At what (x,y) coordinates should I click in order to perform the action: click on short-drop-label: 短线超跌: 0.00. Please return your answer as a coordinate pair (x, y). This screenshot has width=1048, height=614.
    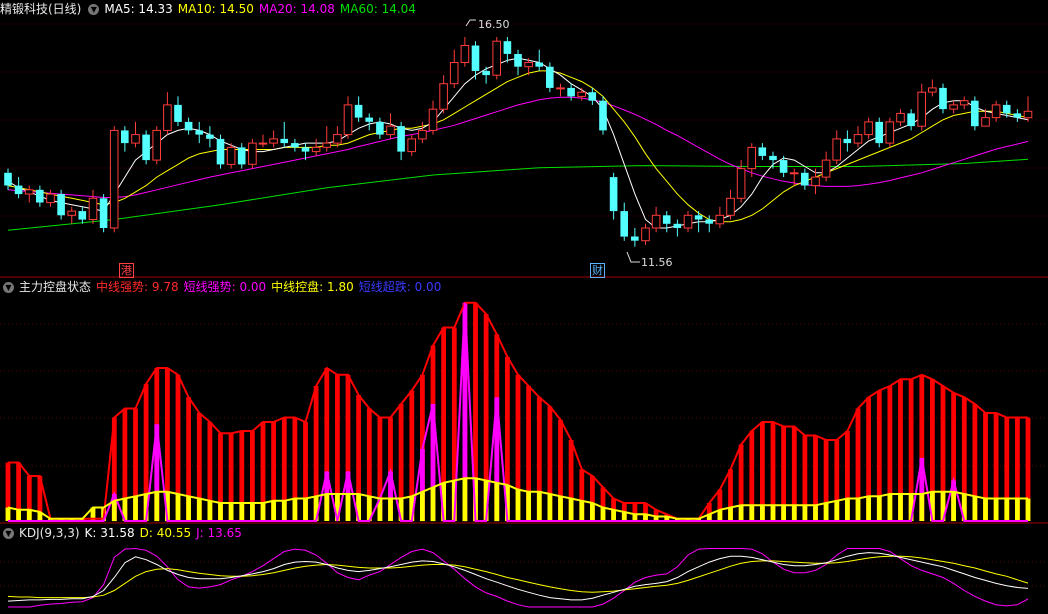
    Looking at the image, I should click on (400, 287).